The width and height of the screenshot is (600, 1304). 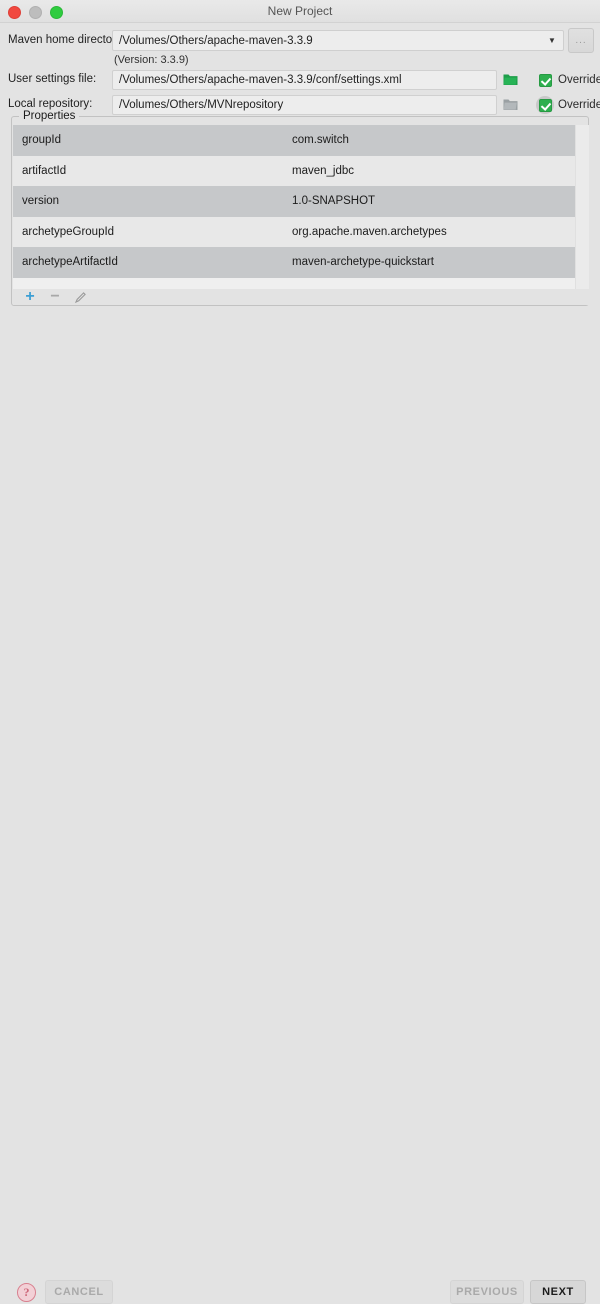 What do you see at coordinates (363, 262) in the screenshot?
I see `property-value: maven-archetype-quickstart` at bounding box center [363, 262].